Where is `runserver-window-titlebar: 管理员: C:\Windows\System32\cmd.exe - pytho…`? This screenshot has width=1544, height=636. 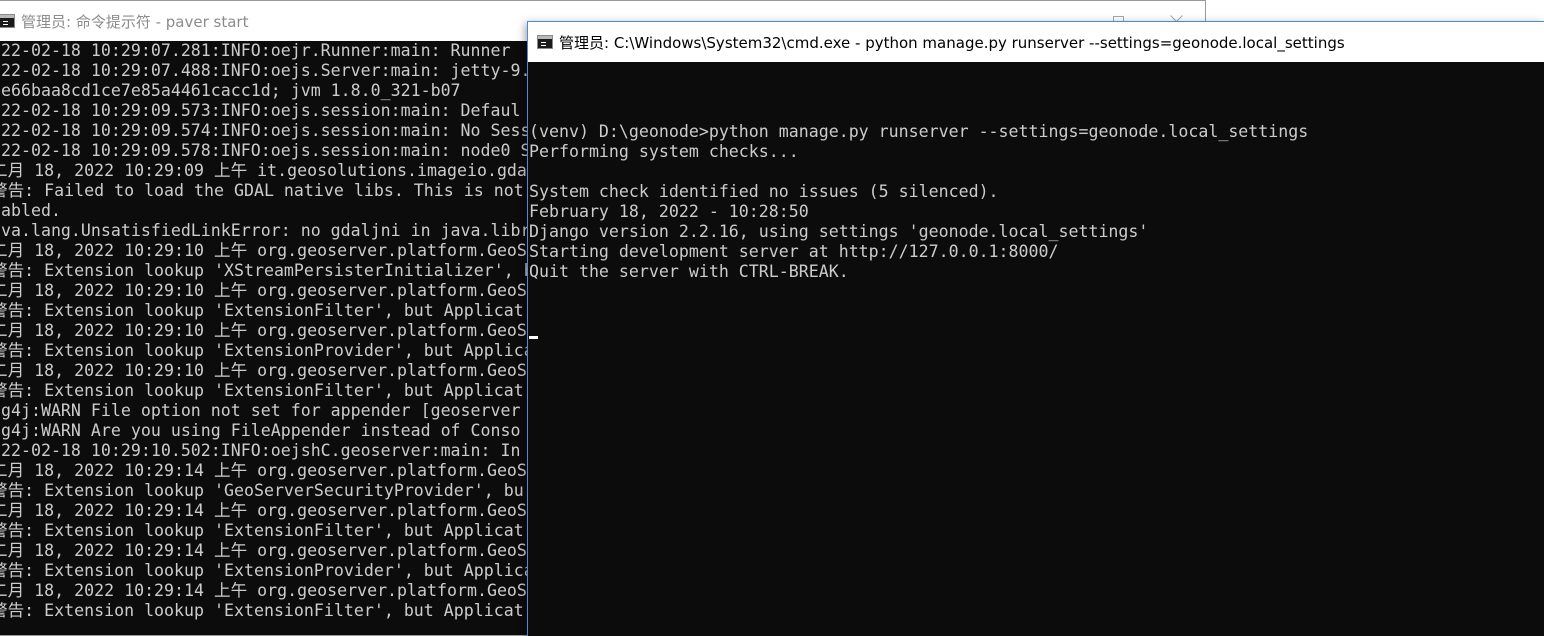
runserver-window-titlebar: 管理员: C:\Windows\System32\cmd.exe - pytho… is located at coordinates (1036, 42).